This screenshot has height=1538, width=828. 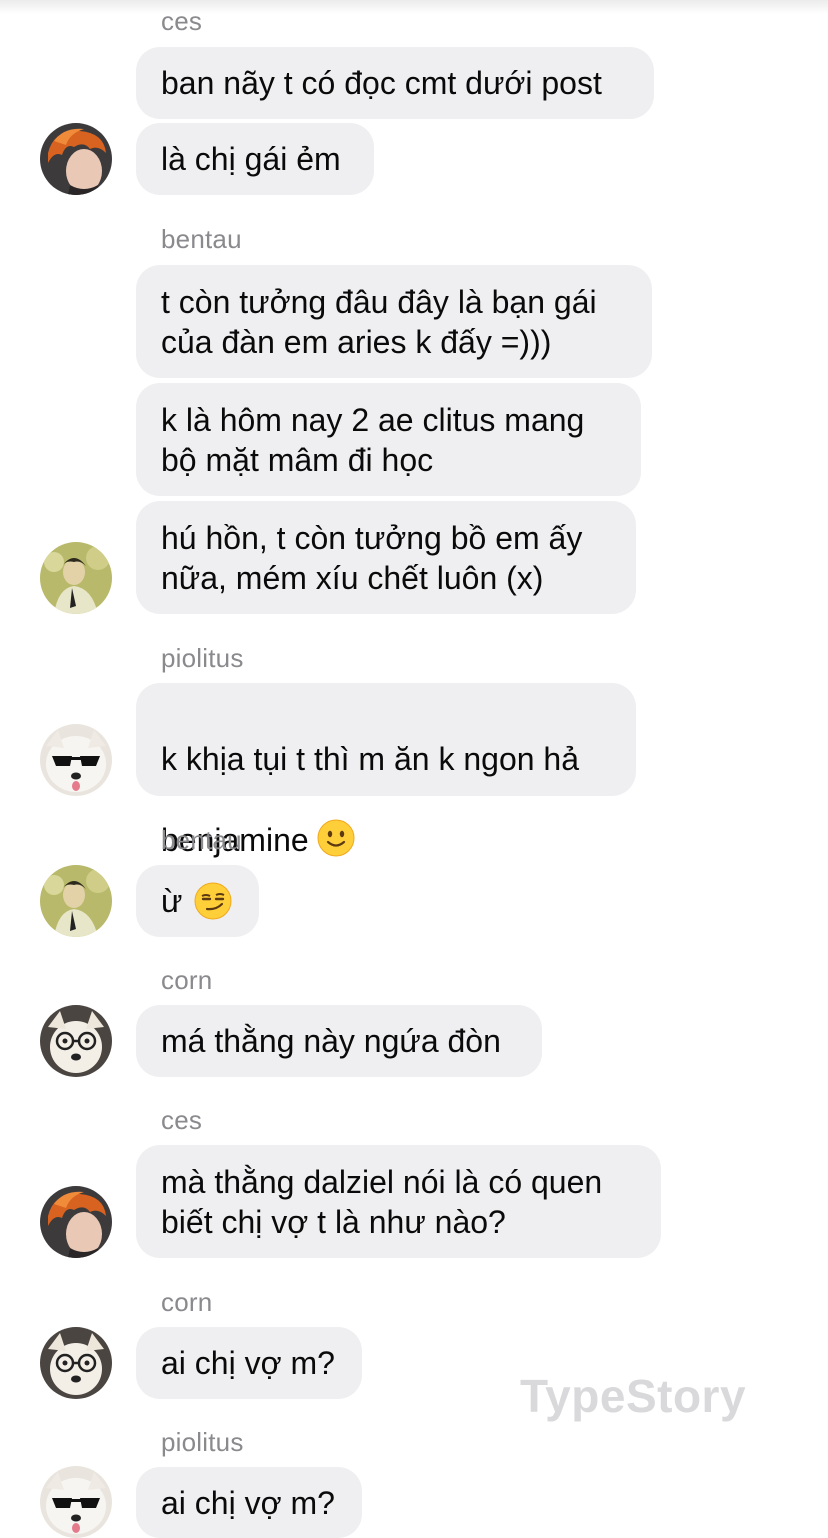 I want to click on message-bubble: là chị gái ẻm, so click(x=255, y=159).